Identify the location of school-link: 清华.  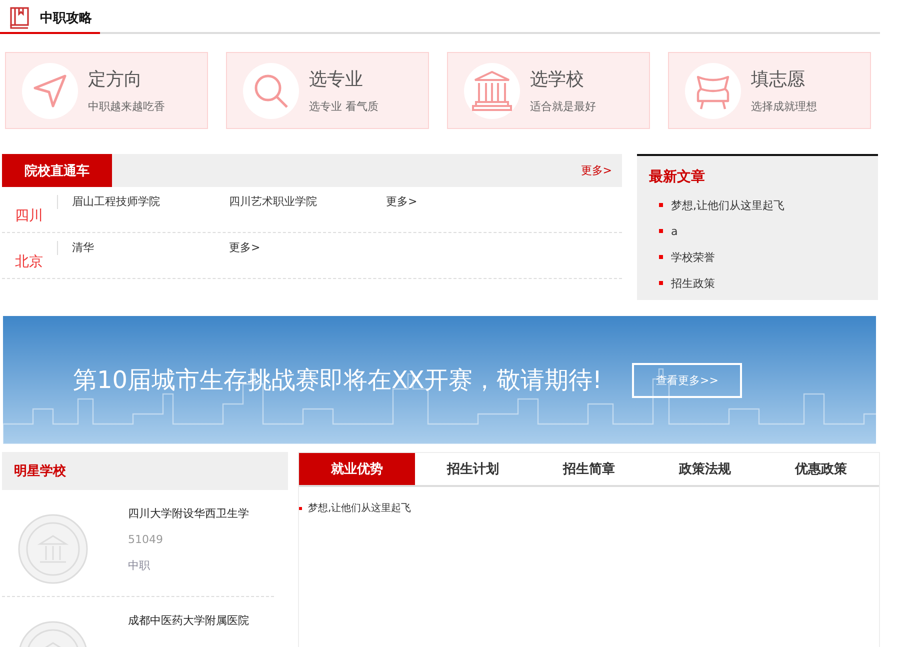
(150, 248).